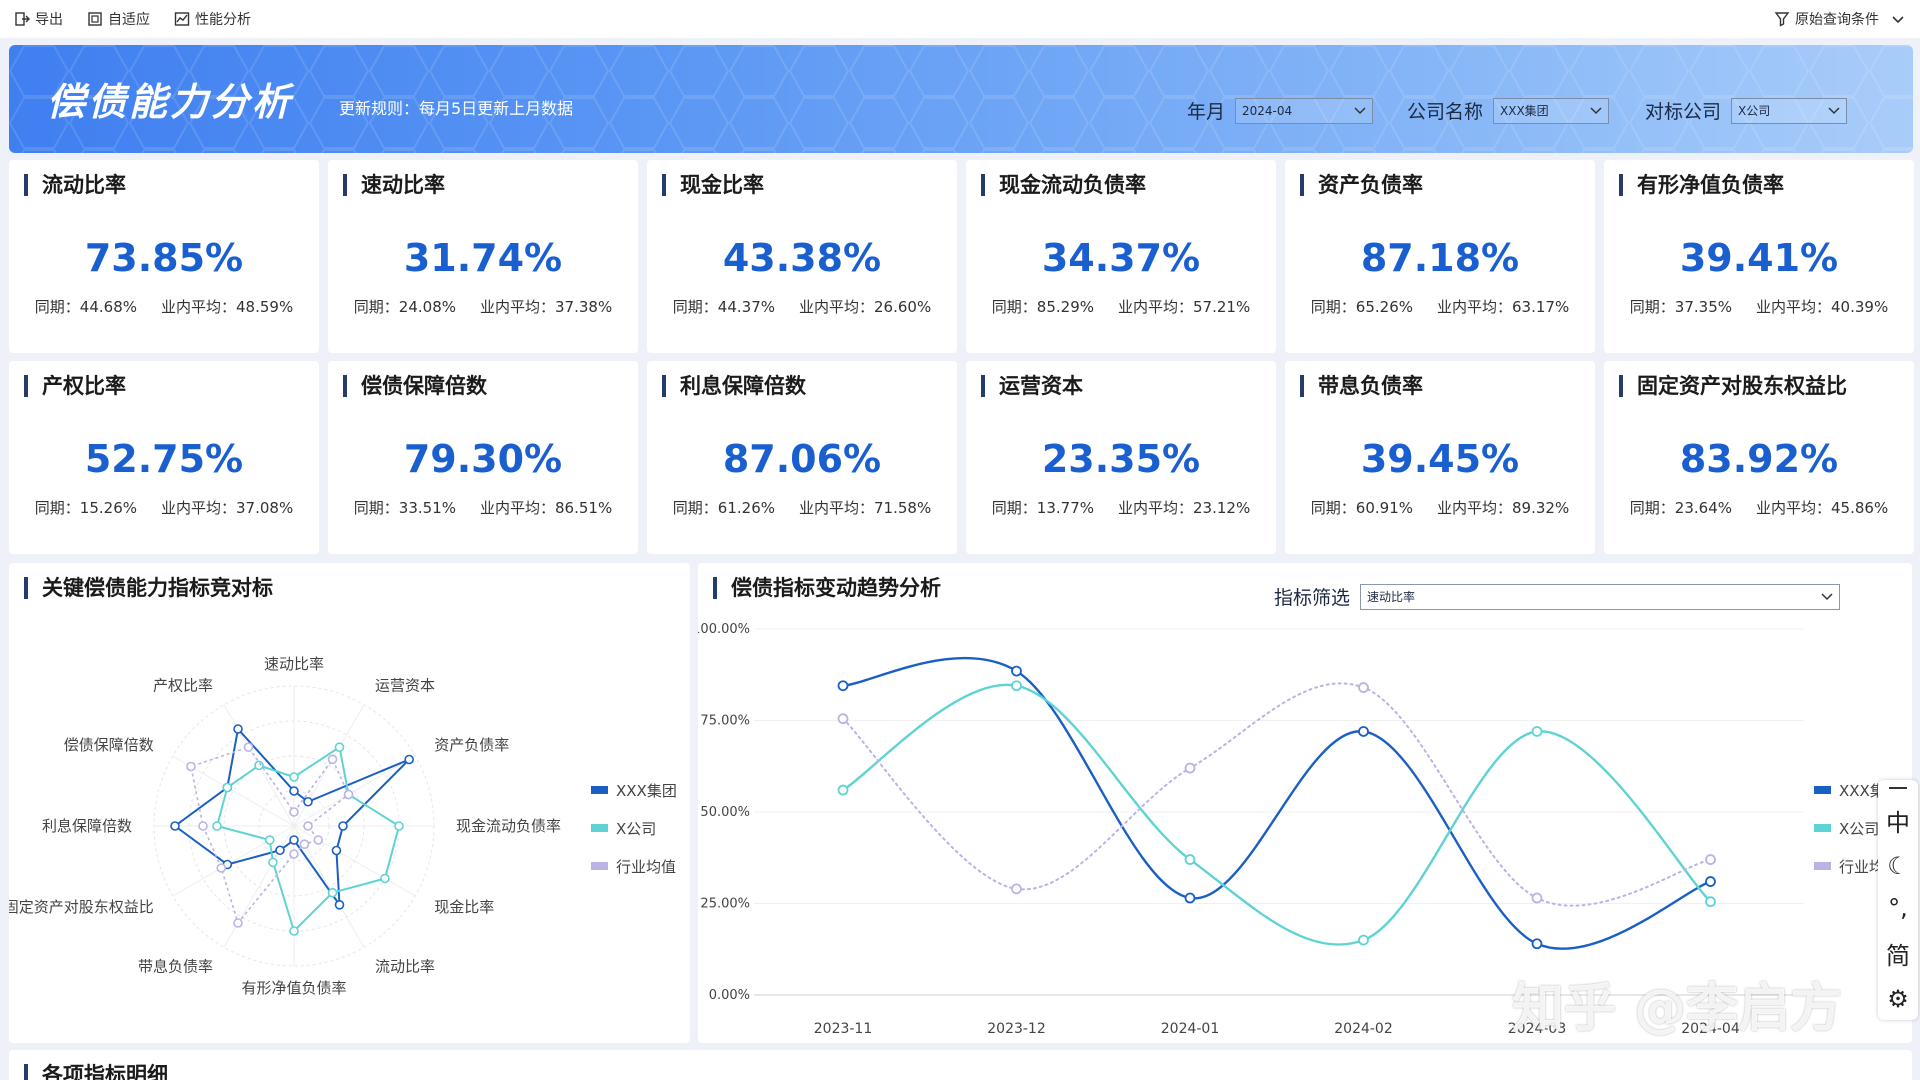  I want to click on kpi-footer: 同期：37.35% 业内平均：40.39%, so click(1759, 306).